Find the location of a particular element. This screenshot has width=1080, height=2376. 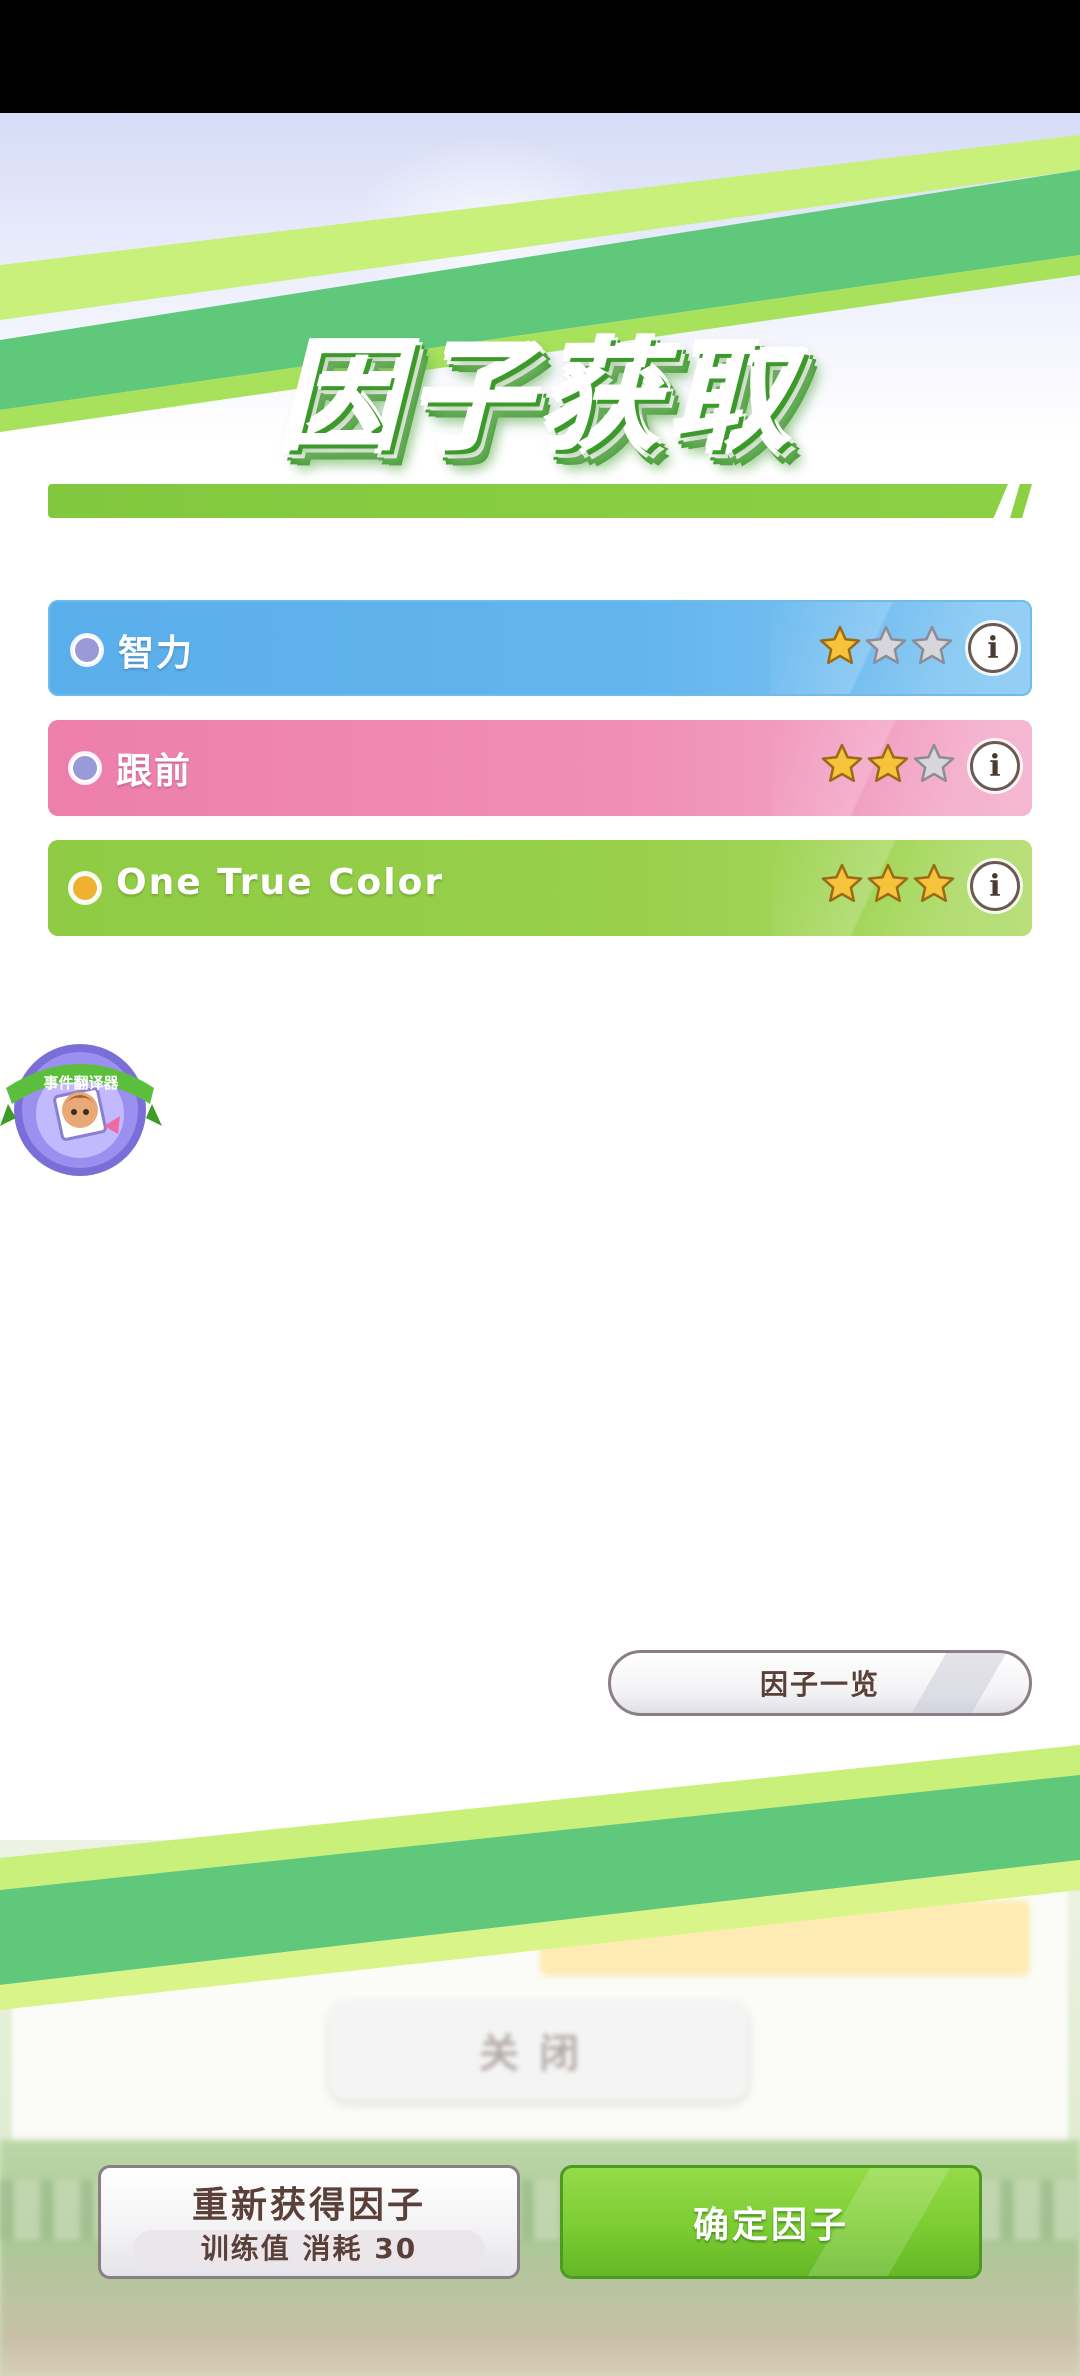

confirm-factor-button: 确定因子 is located at coordinates (771, 2222).